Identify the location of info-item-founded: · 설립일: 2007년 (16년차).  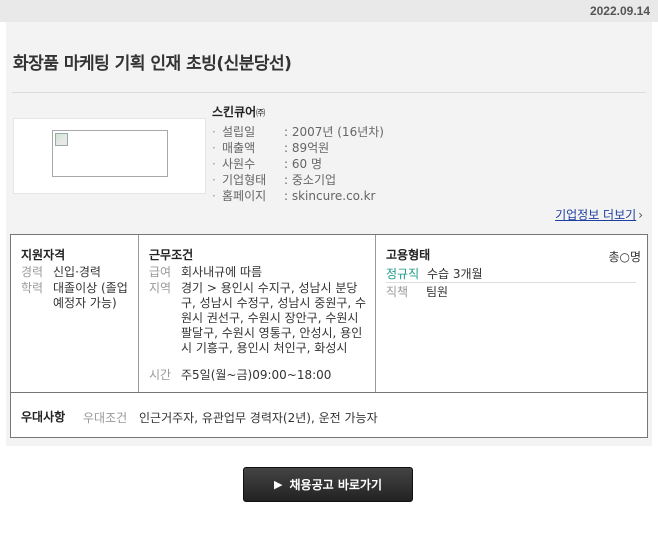
(298, 132).